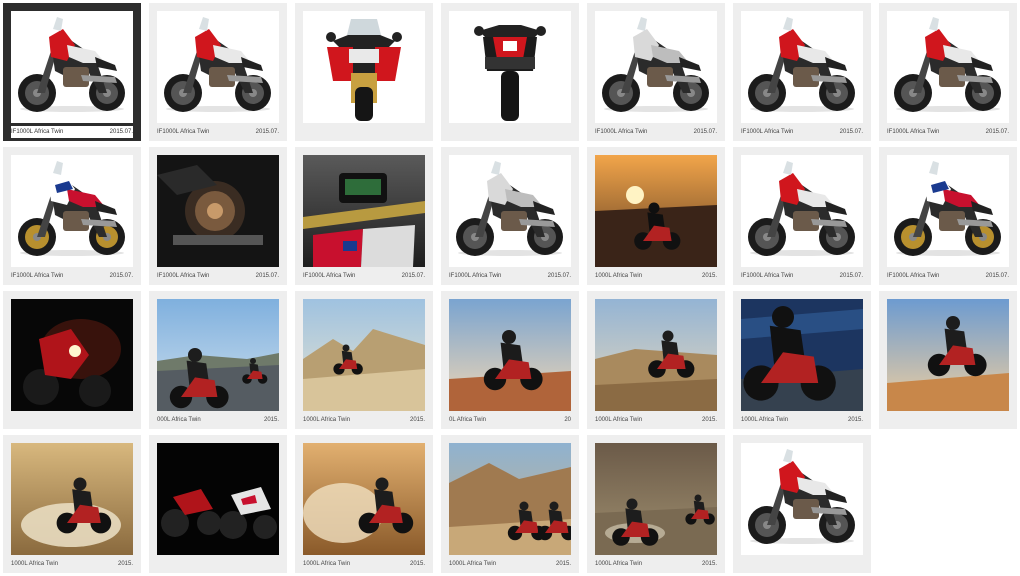 Image resolution: width=1020 pixels, height=576 pixels. What do you see at coordinates (218, 420) in the screenshot?
I see `thumbnail-caption: 000L Africa Twin 2015.` at bounding box center [218, 420].